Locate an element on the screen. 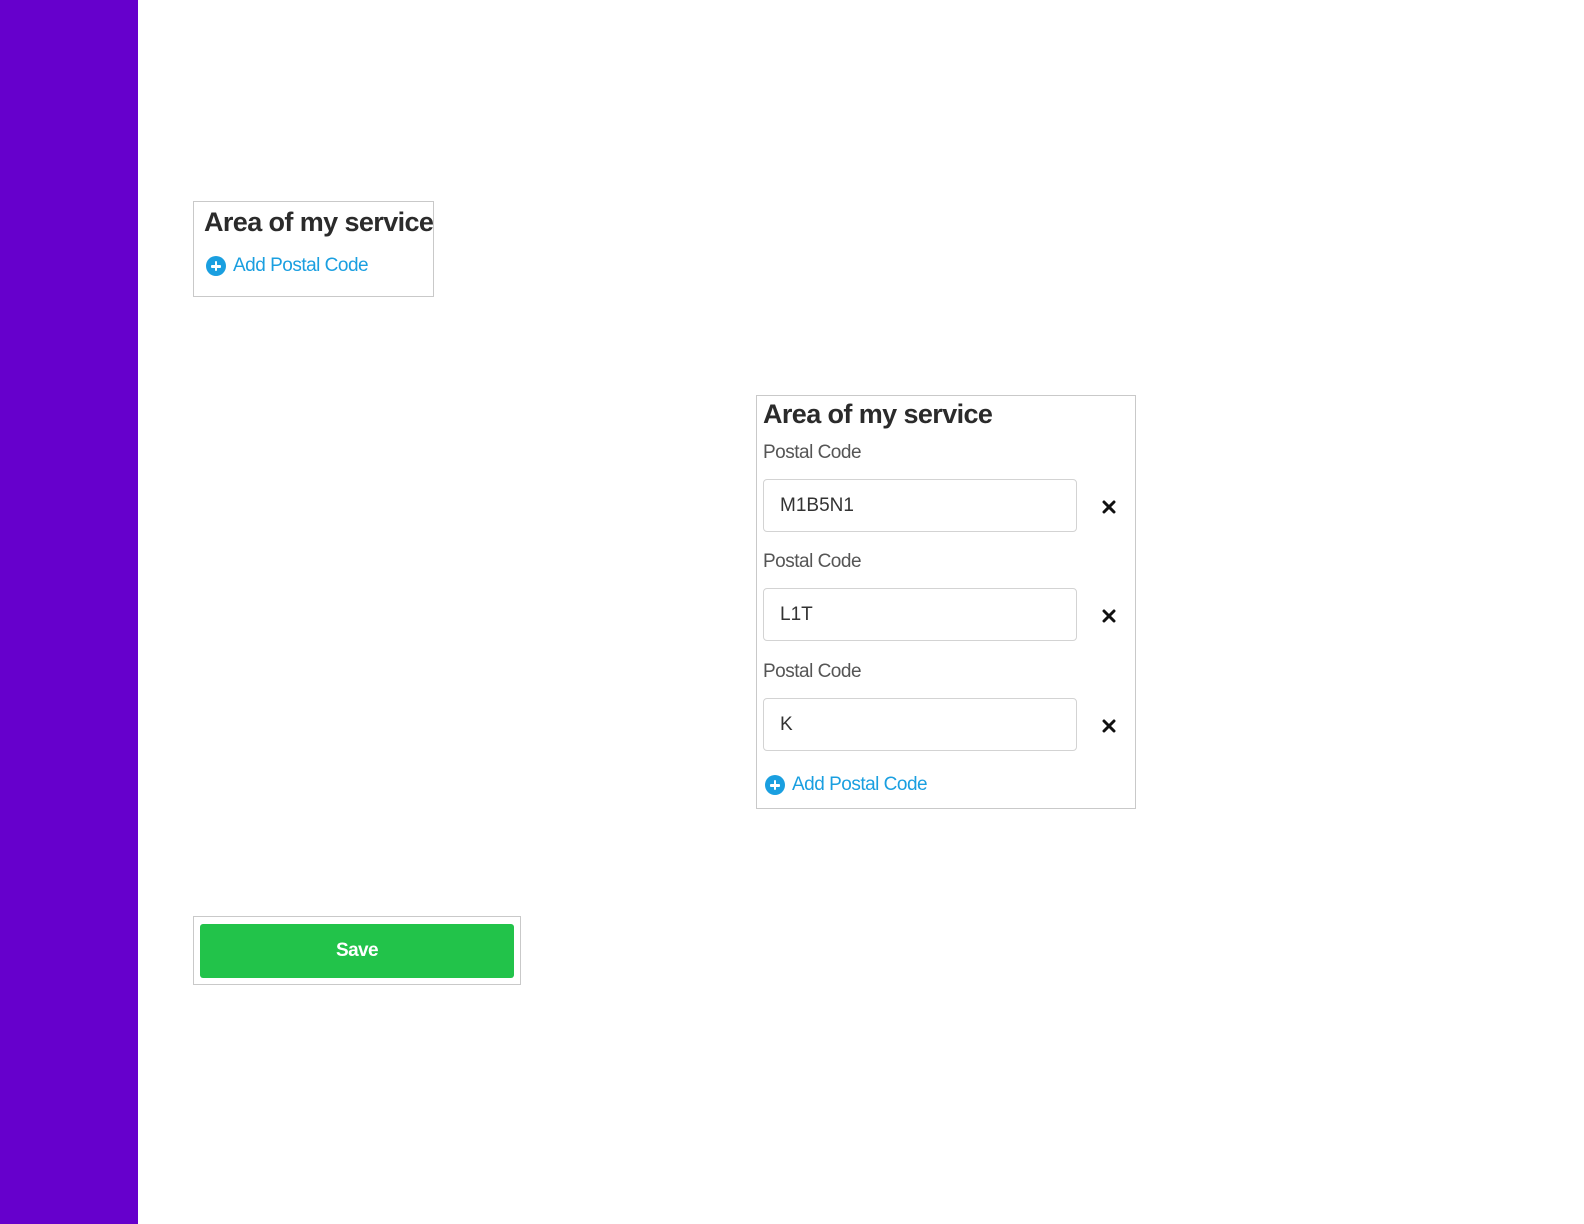  save-button-container: Save is located at coordinates (357, 950).